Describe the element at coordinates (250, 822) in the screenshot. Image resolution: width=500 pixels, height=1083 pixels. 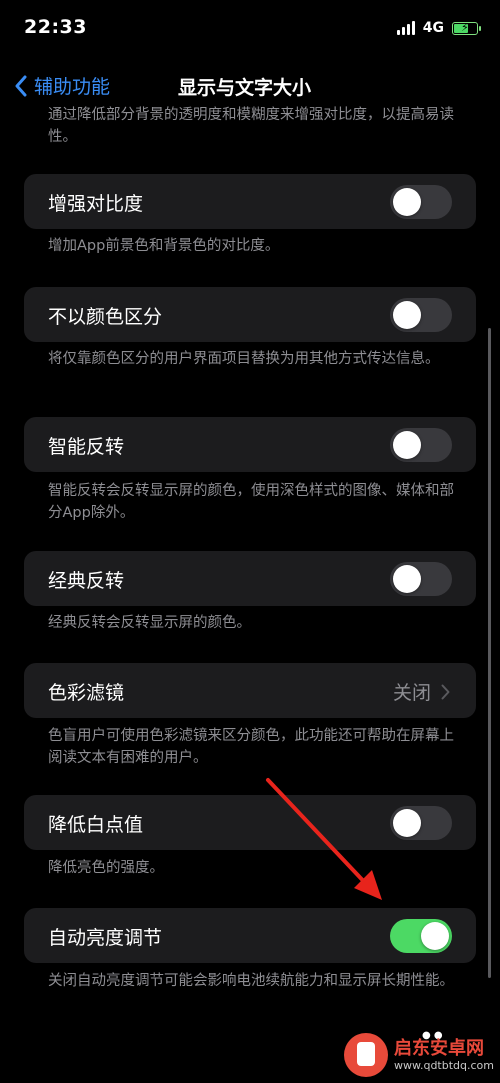
I see `setting-row: 降低白点值` at that location.